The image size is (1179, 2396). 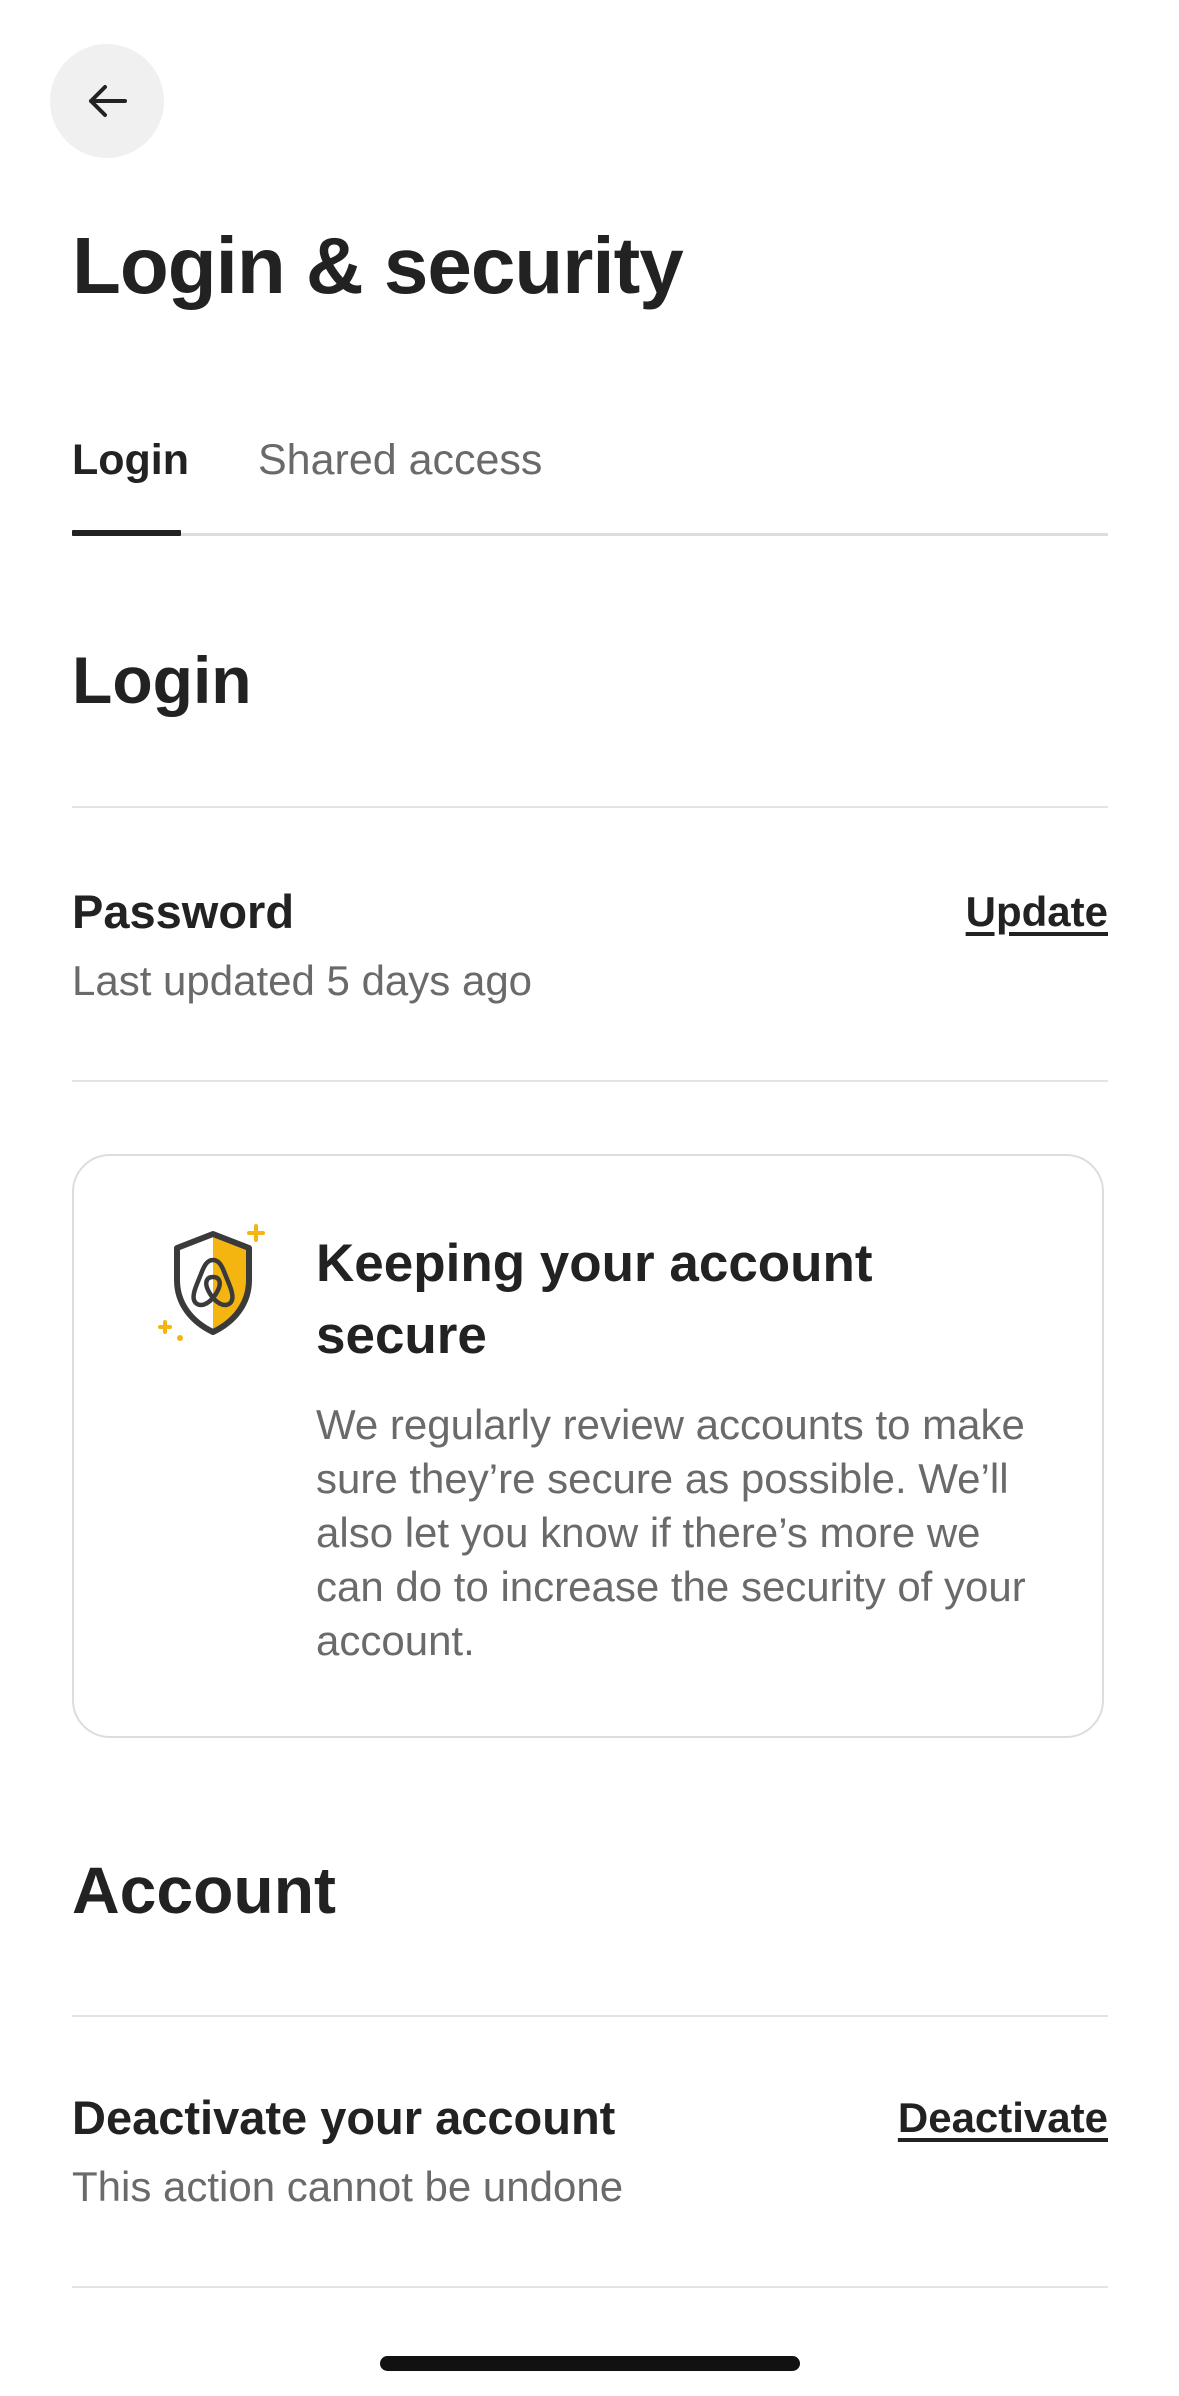 What do you see at coordinates (348, 2186) in the screenshot?
I see `deactivate-subtitle: This action cannot be undone` at bounding box center [348, 2186].